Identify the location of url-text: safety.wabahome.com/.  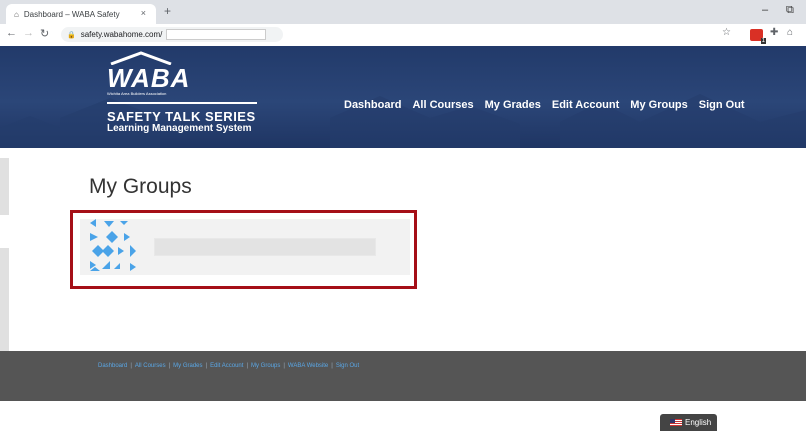
(121, 34).